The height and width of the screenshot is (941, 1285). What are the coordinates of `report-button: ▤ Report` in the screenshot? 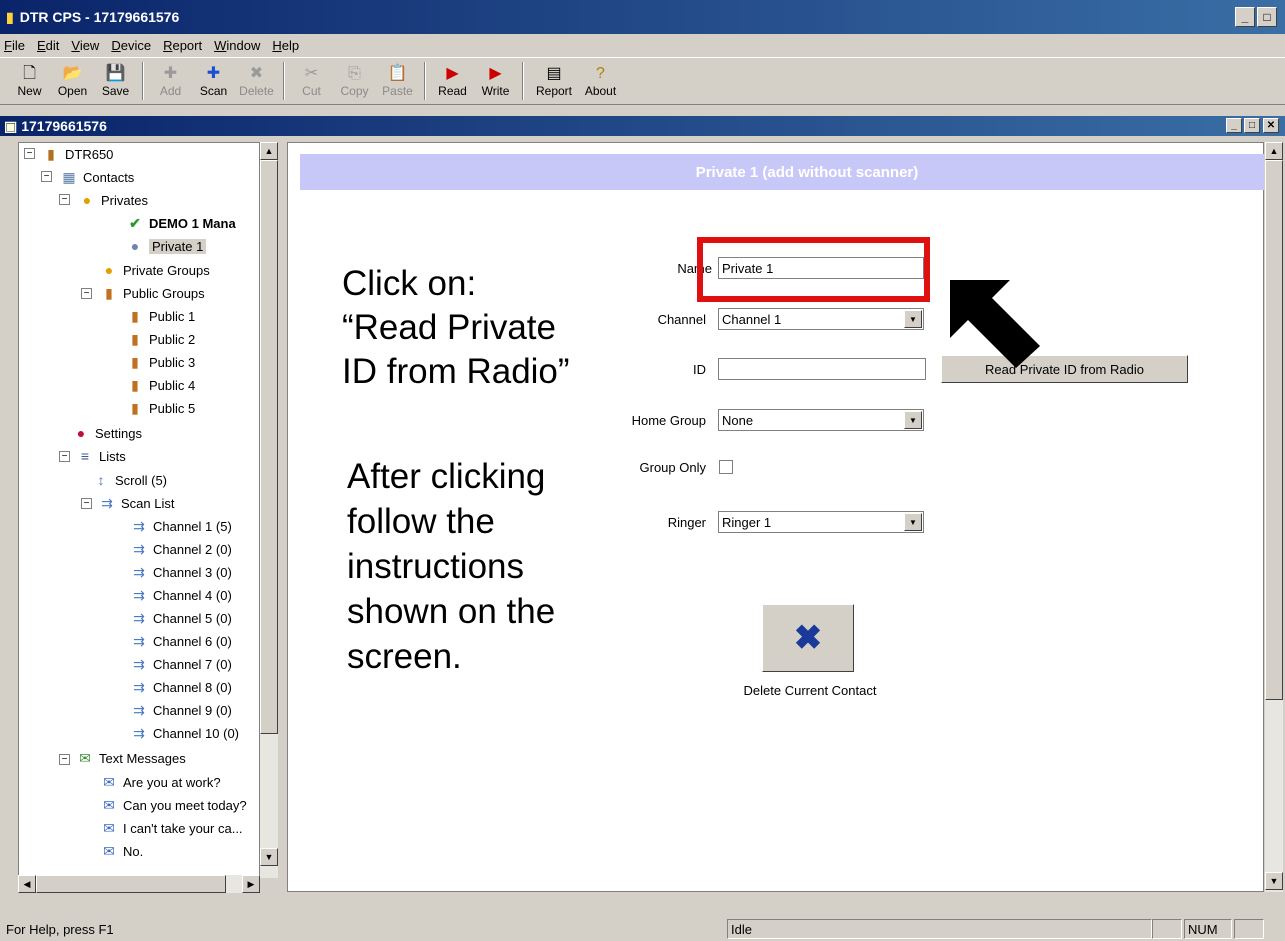 It's located at (554, 81).